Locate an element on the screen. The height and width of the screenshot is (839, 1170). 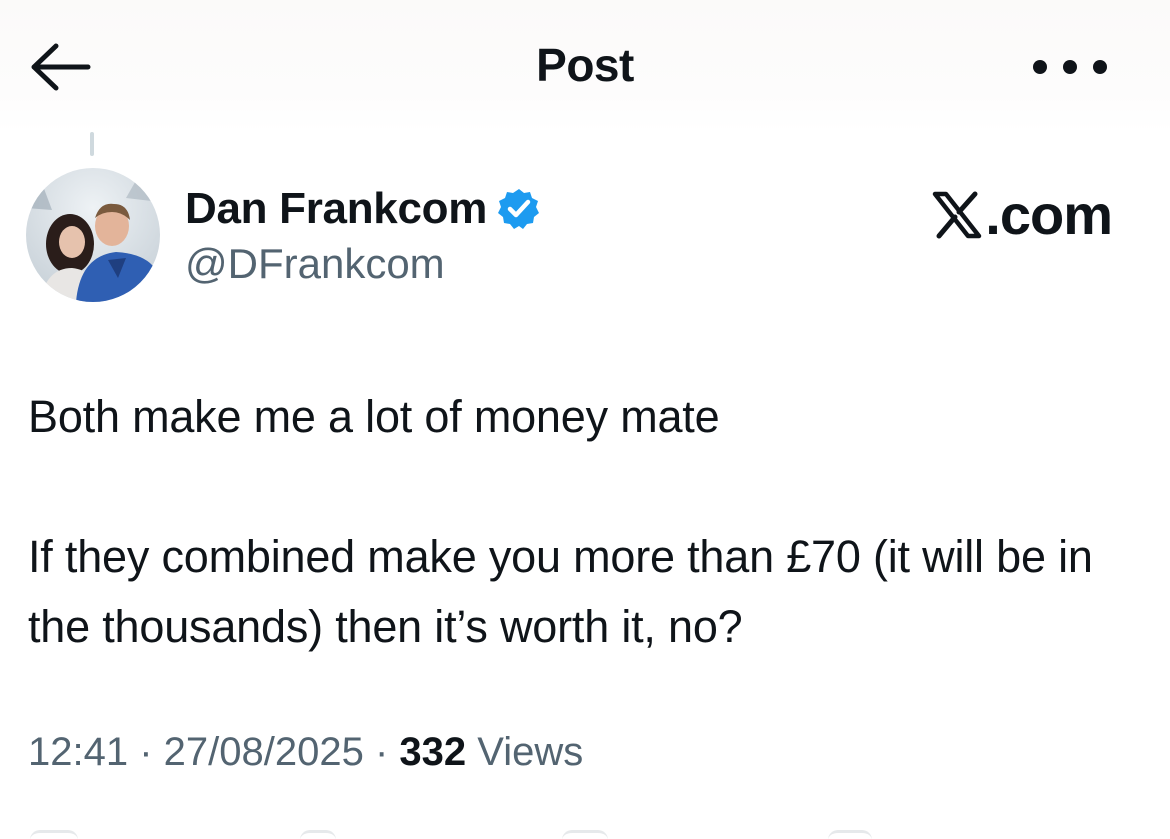
avatar is located at coordinates (93, 235).